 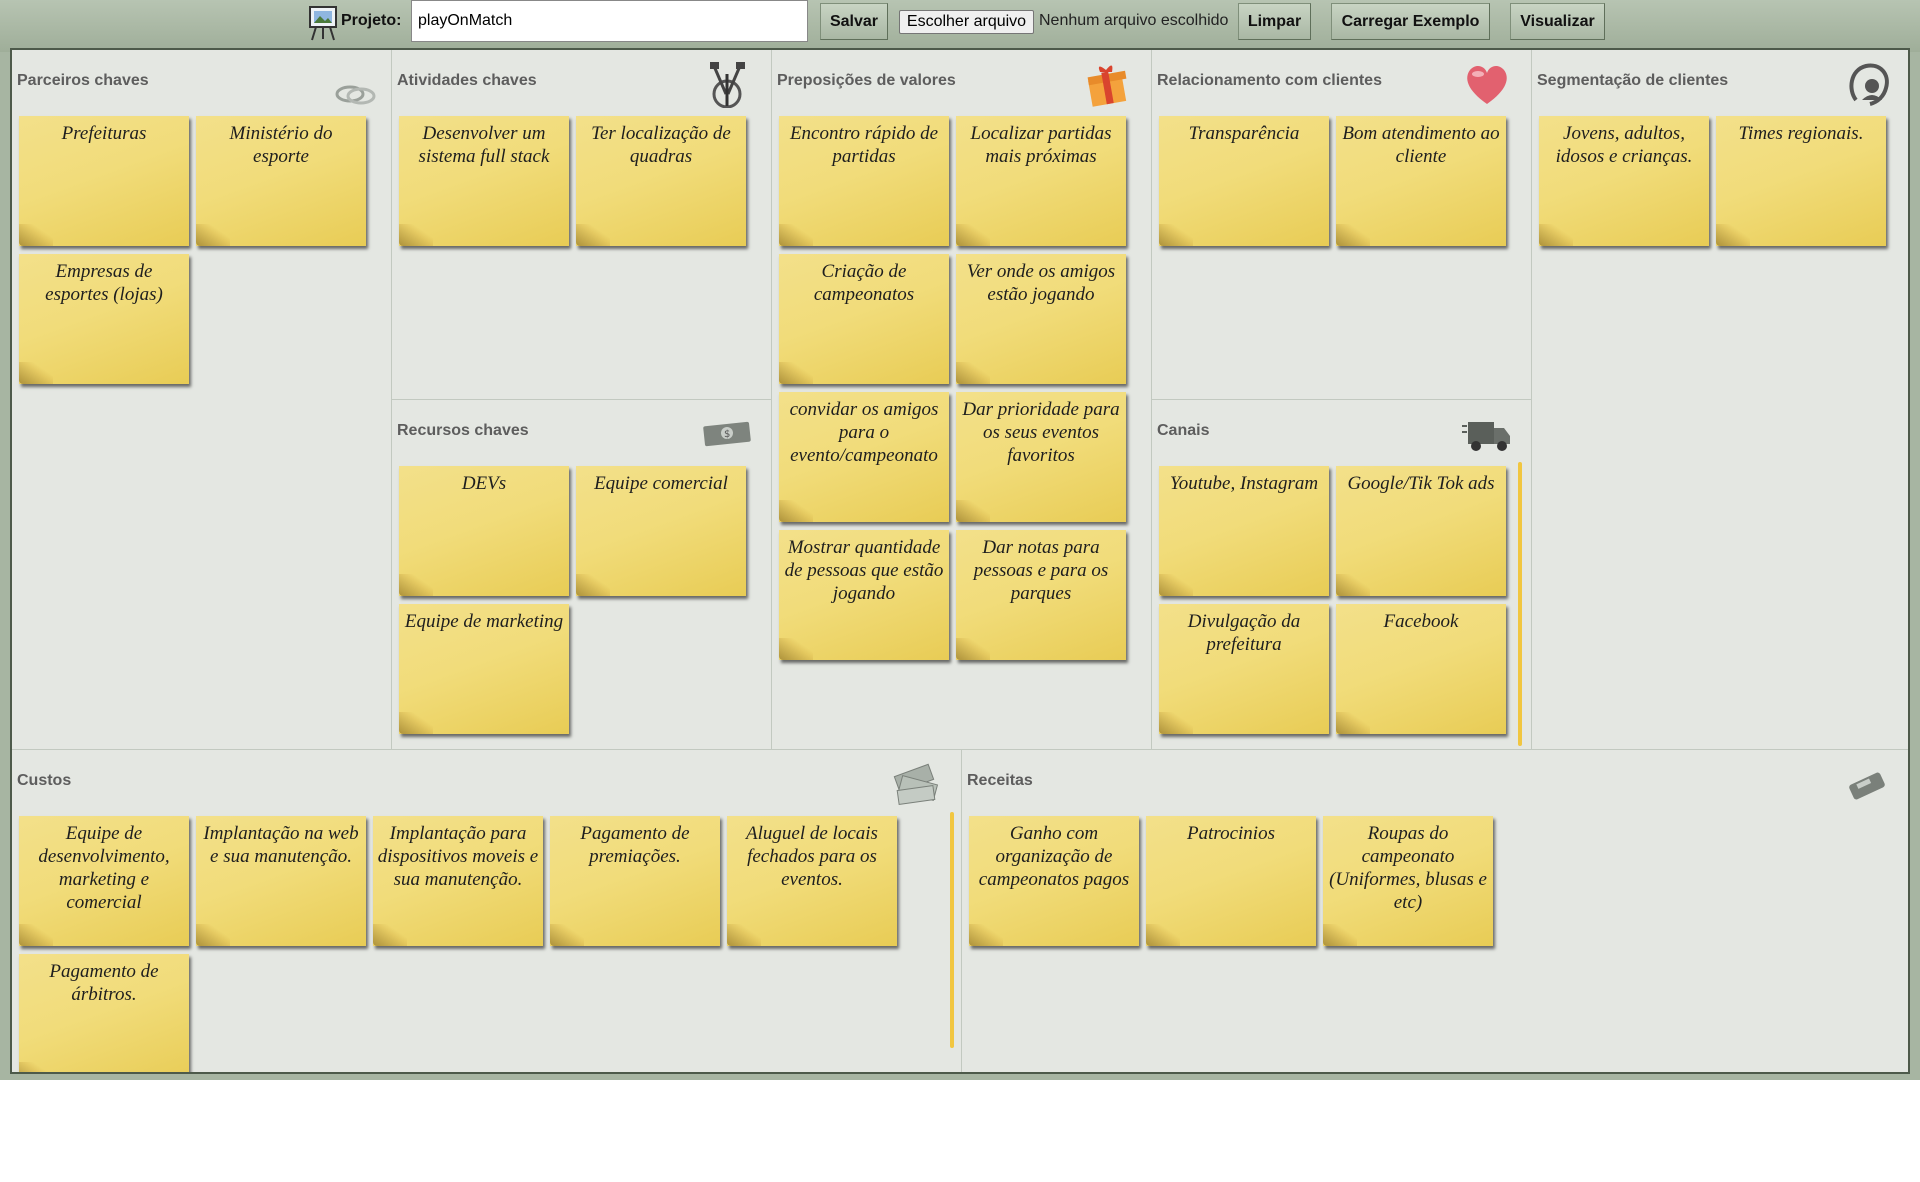 What do you see at coordinates (484, 181) in the screenshot?
I see `sticky-note: Desenvolver um sistema full stack` at bounding box center [484, 181].